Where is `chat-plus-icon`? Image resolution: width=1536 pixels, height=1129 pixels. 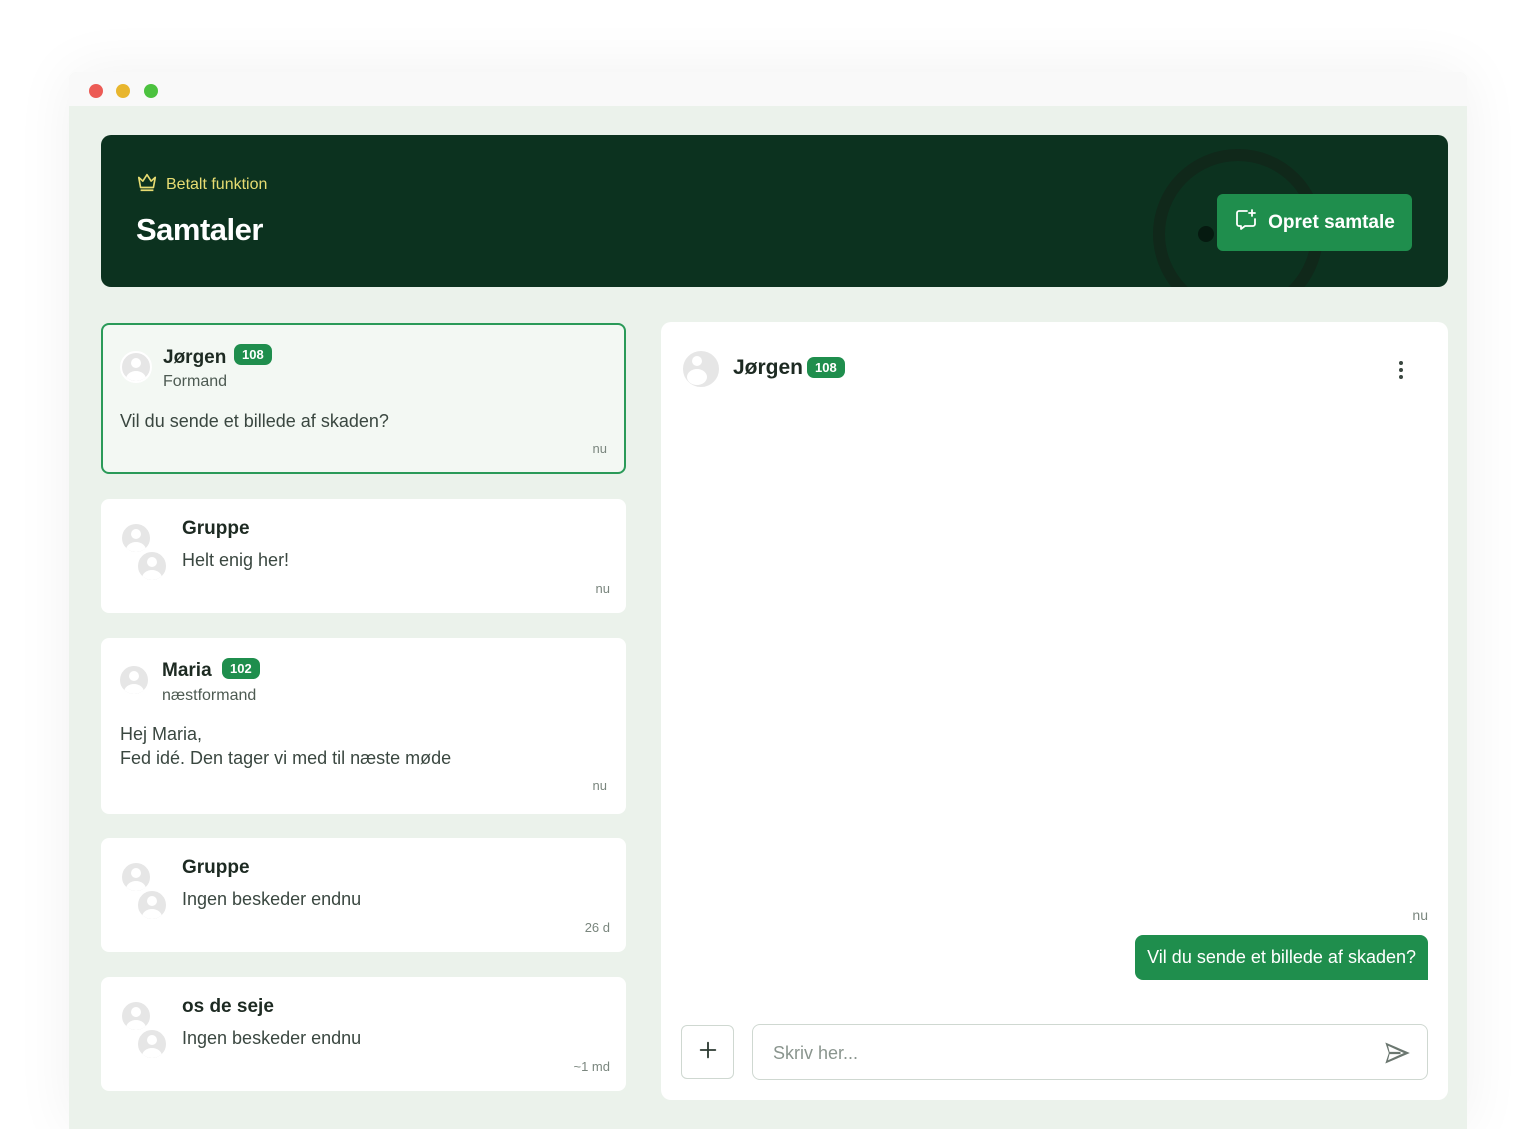
chat-plus-icon is located at coordinates (1246, 223).